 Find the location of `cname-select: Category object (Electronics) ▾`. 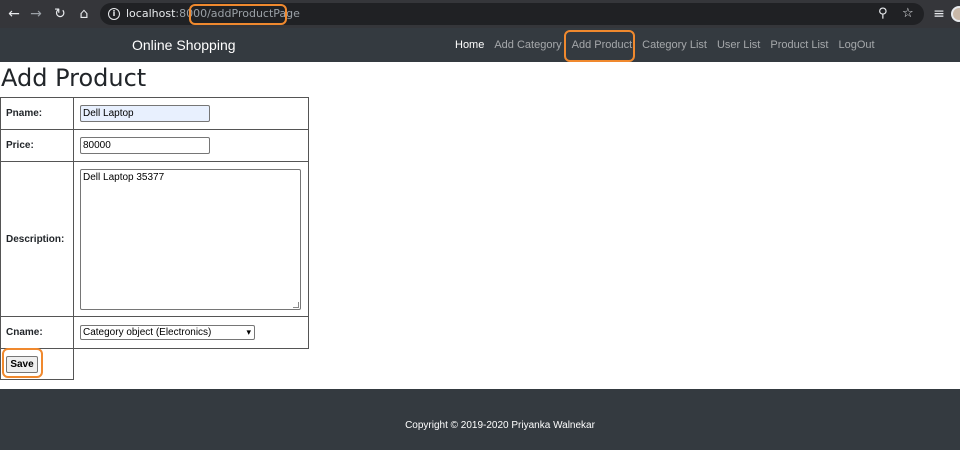

cname-select: Category object (Electronics) ▾ is located at coordinates (167, 332).